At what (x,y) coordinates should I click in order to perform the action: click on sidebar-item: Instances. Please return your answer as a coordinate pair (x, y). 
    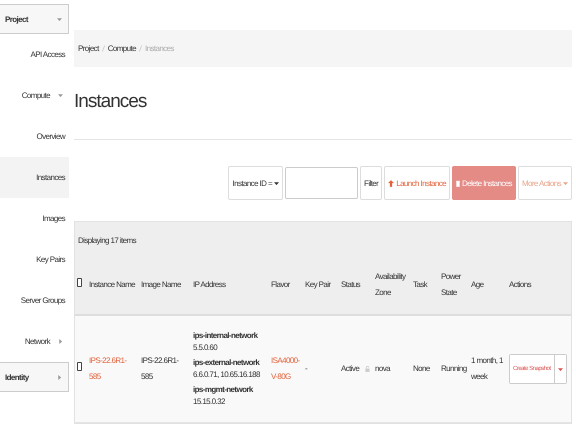
    Looking at the image, I should click on (34, 177).